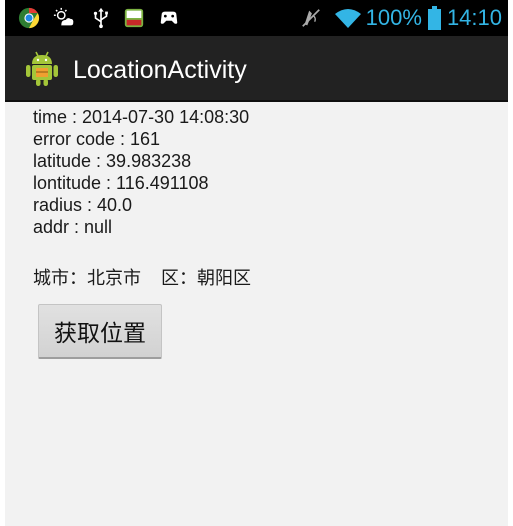 Image resolution: width=513 pixels, height=526 pixels. Describe the element at coordinates (160, 70) in the screenshot. I see `app-title: LocationActivity` at that location.